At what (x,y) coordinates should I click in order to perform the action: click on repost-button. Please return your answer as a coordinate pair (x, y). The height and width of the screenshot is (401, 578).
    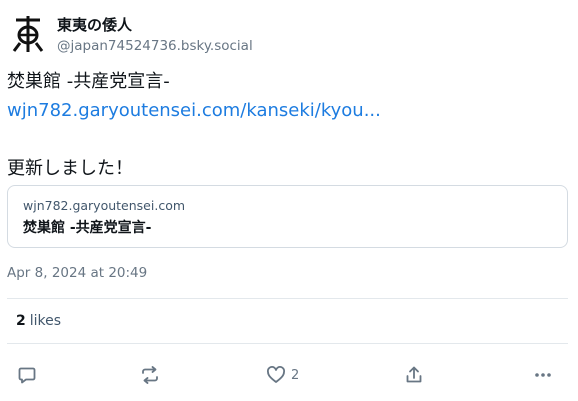
    Looking at the image, I should click on (150, 375).